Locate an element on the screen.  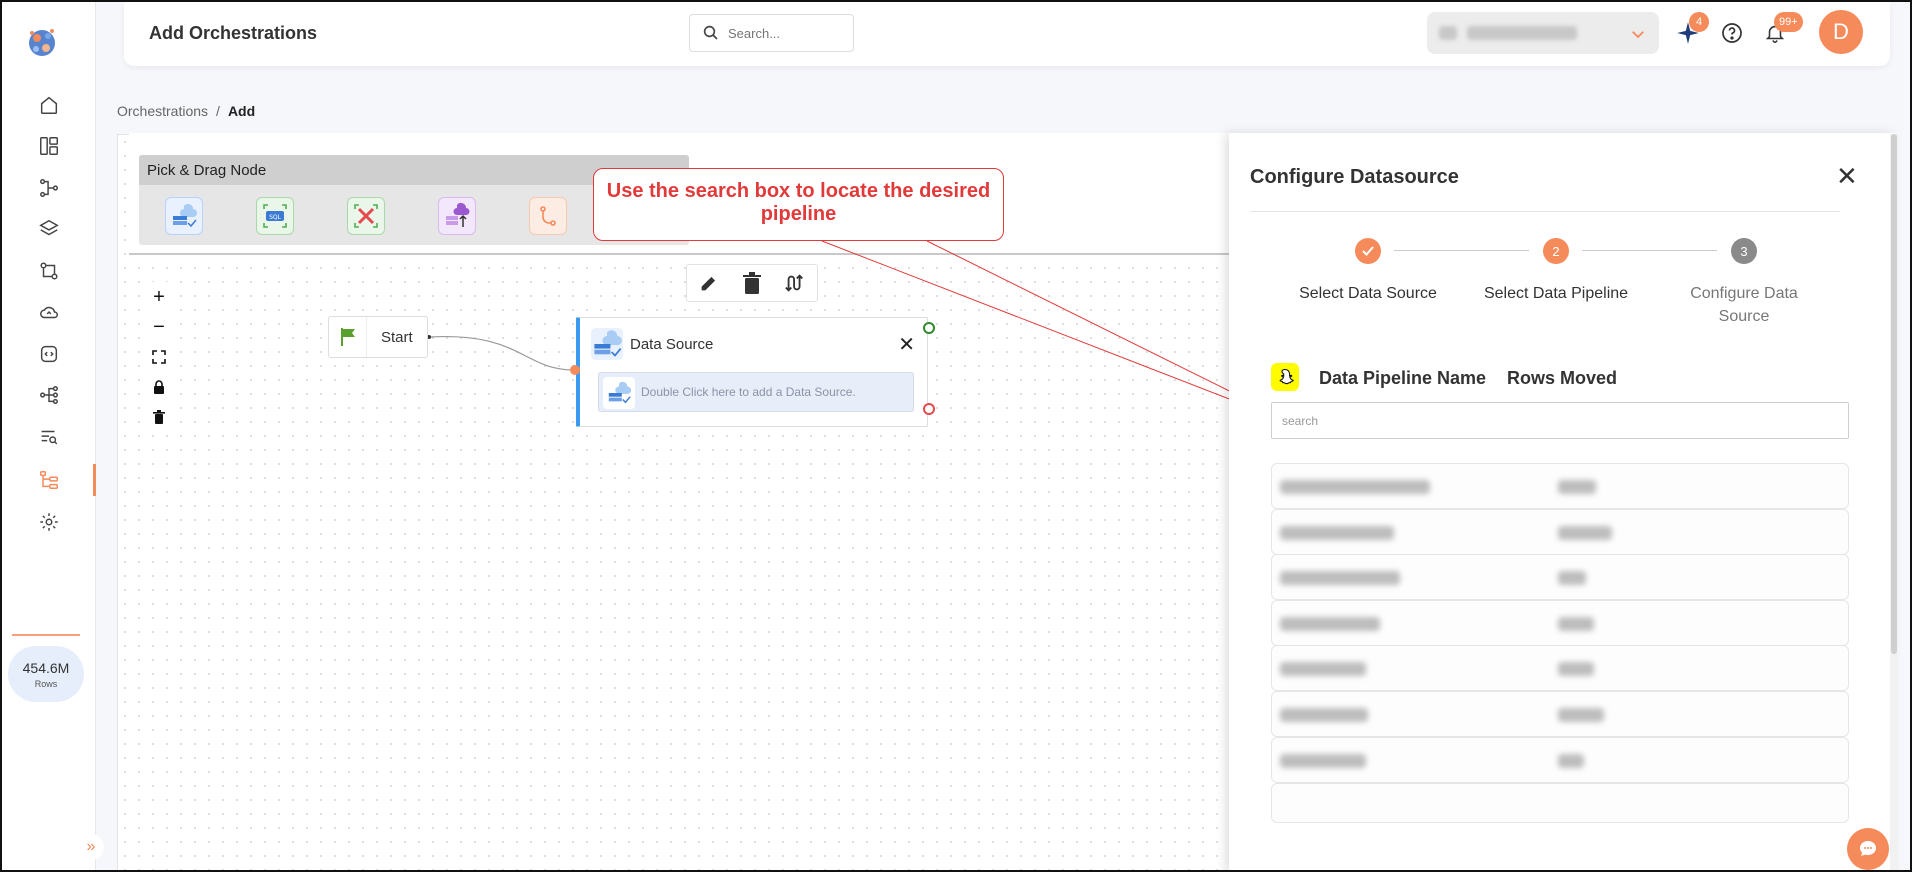
trash-icon is located at coordinates (159, 417).